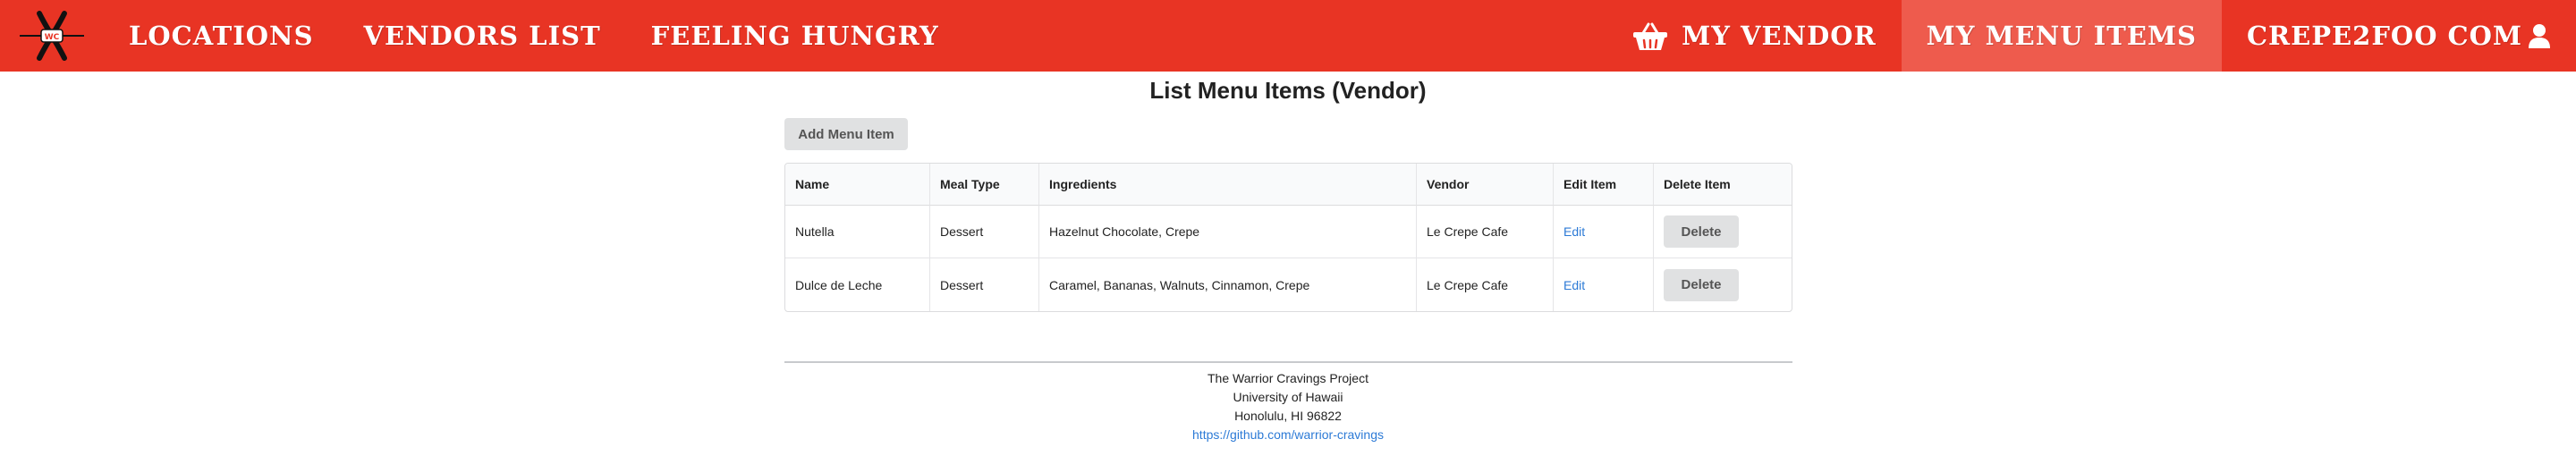 The width and height of the screenshot is (2576, 456). Describe the element at coordinates (983, 185) in the screenshot. I see `column-header-meal-type: Meal Type` at that location.